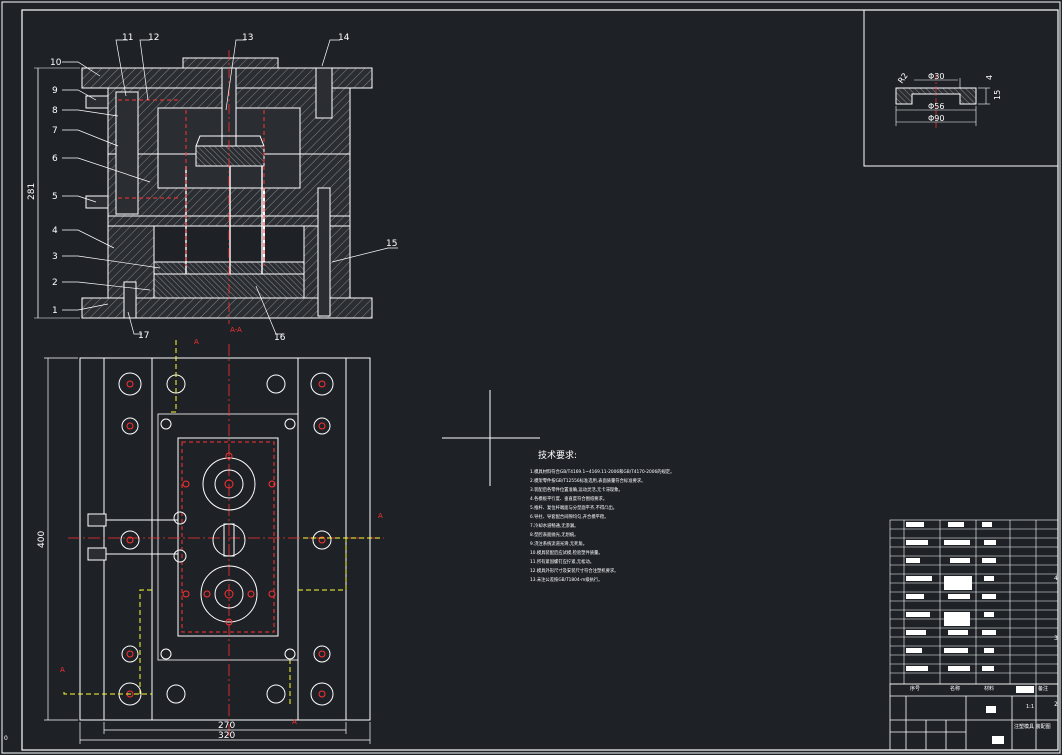  I want to click on cooling-channels, so click(221, 522).